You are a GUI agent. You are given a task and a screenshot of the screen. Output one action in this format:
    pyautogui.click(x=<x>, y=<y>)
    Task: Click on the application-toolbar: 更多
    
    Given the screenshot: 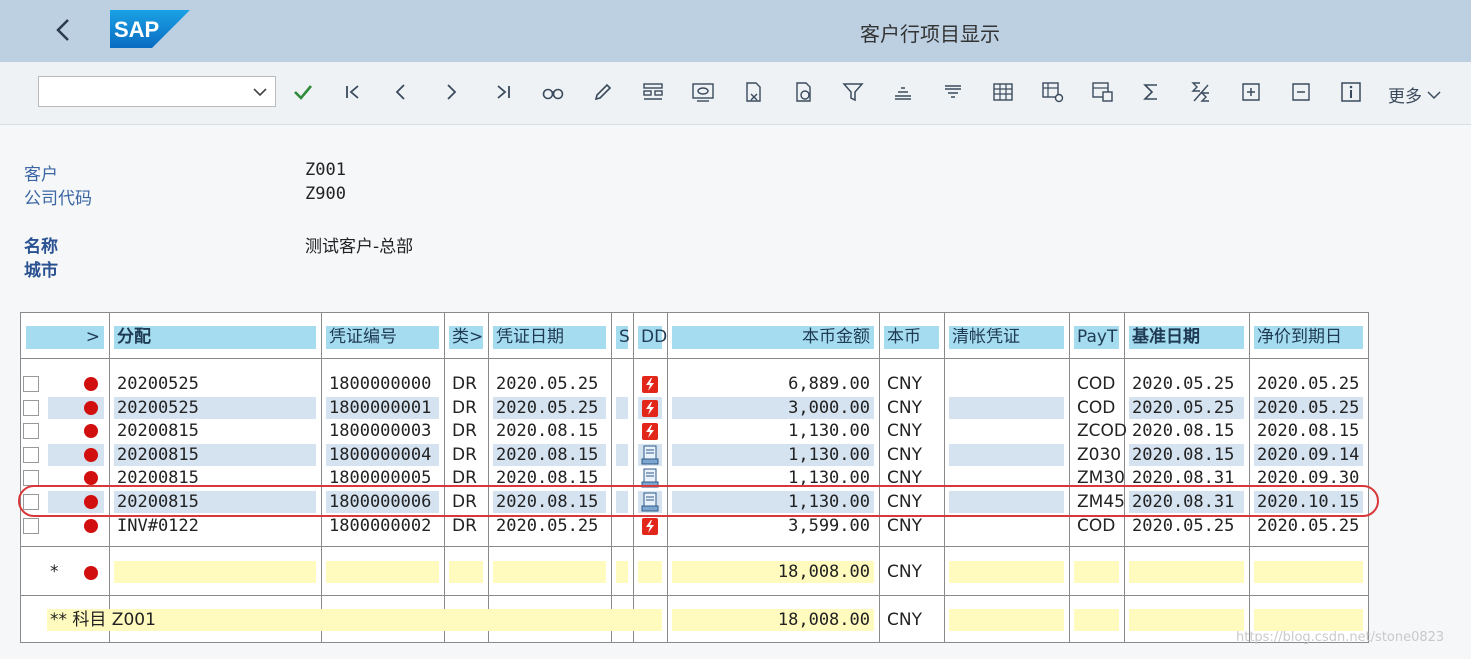 What is the action you would take?
    pyautogui.click(x=735, y=93)
    